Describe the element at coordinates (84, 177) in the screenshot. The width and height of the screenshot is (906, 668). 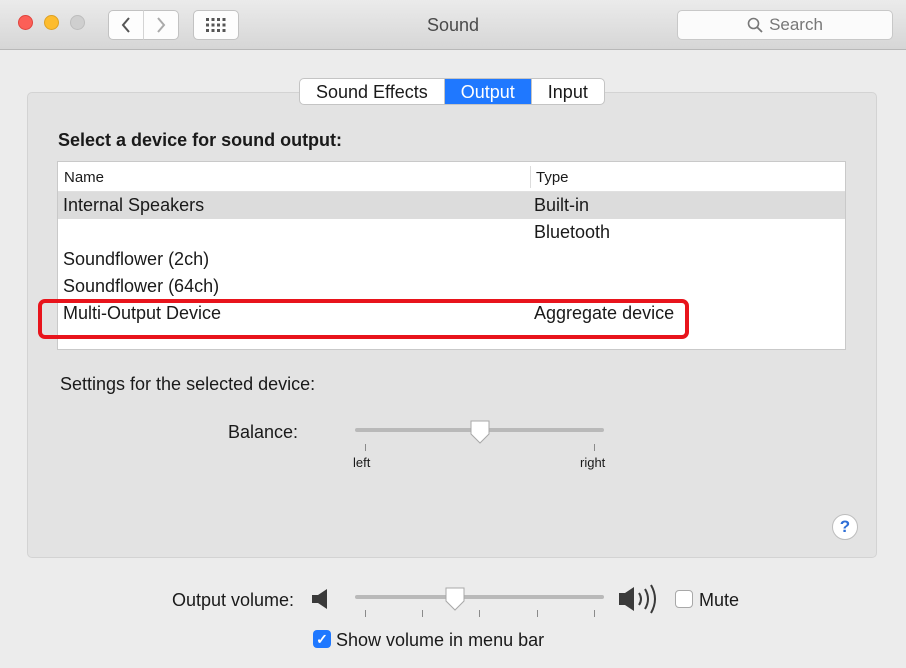
I see `column-header-name: Name` at that location.